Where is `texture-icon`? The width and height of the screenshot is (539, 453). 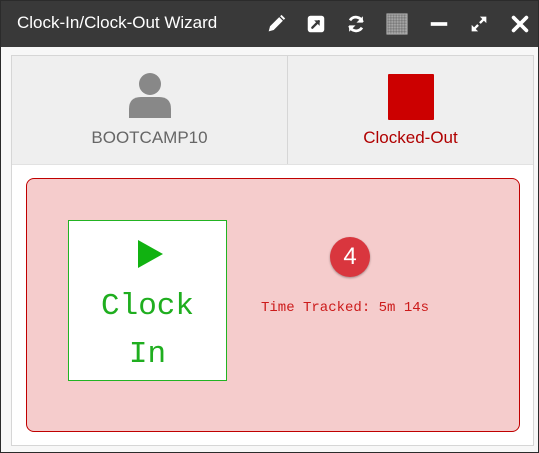 texture-icon is located at coordinates (397, 24).